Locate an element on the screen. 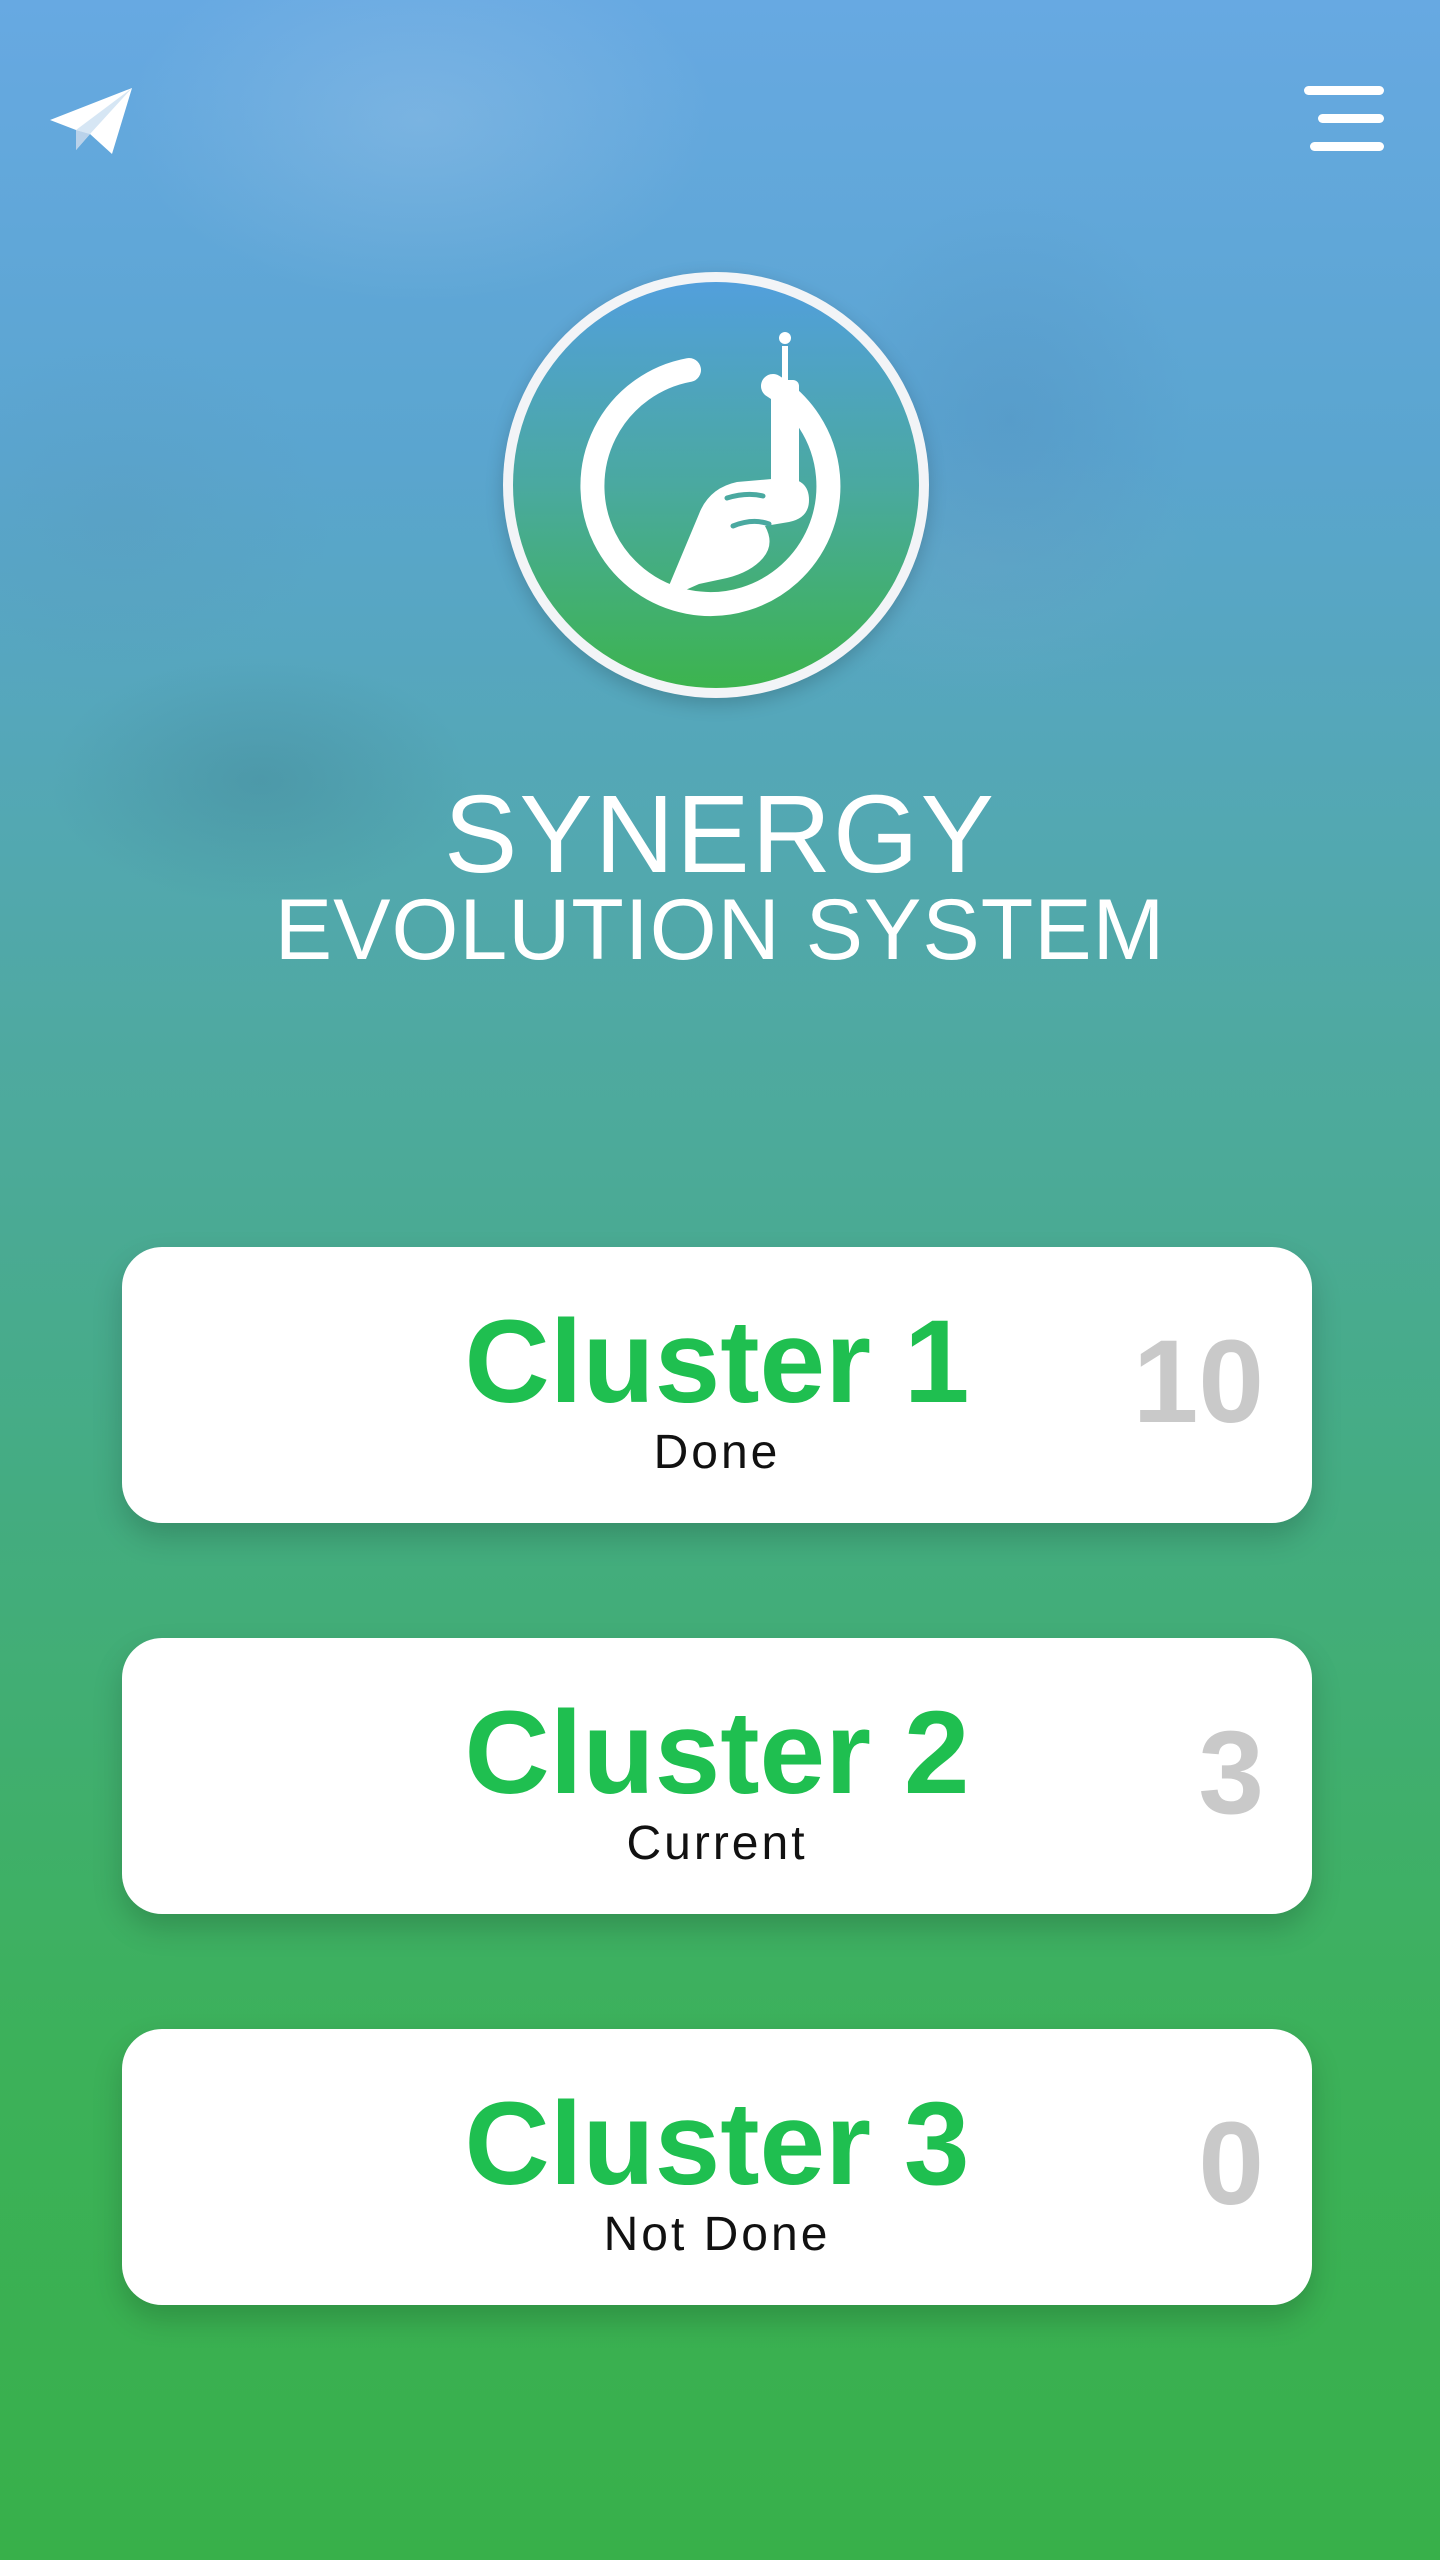  cluster-count: 10 is located at coordinates (1198, 1382).